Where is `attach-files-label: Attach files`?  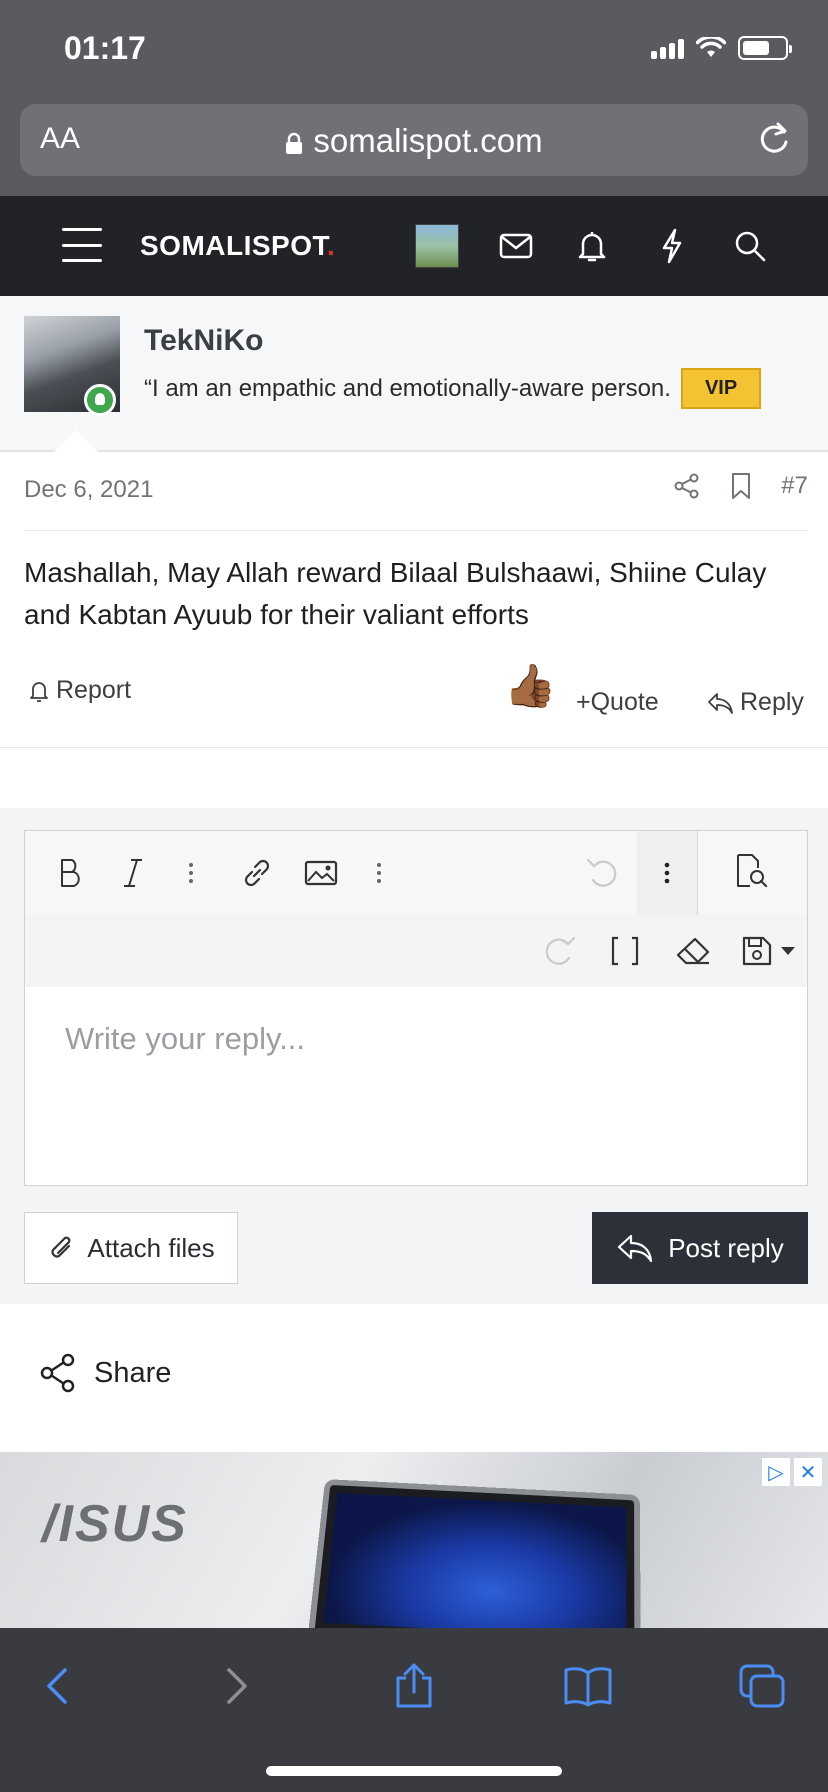
attach-files-label: Attach files is located at coordinates (151, 1247).